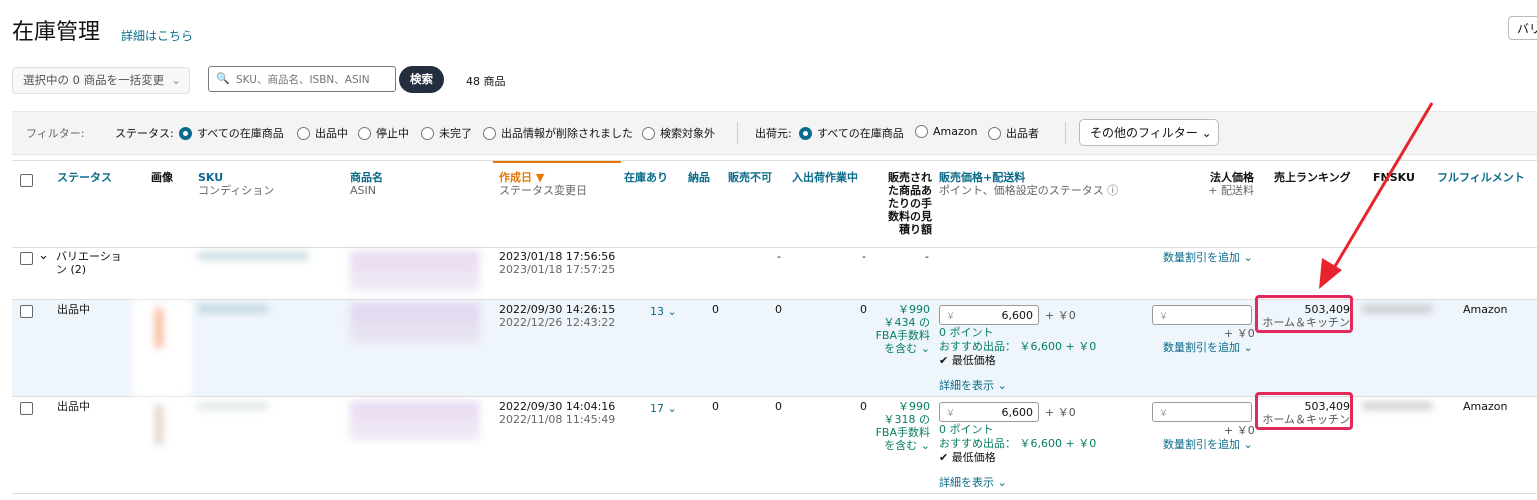 The width and height of the screenshot is (1537, 500). I want to click on annotation-arrow-icon, so click(1376, 195).